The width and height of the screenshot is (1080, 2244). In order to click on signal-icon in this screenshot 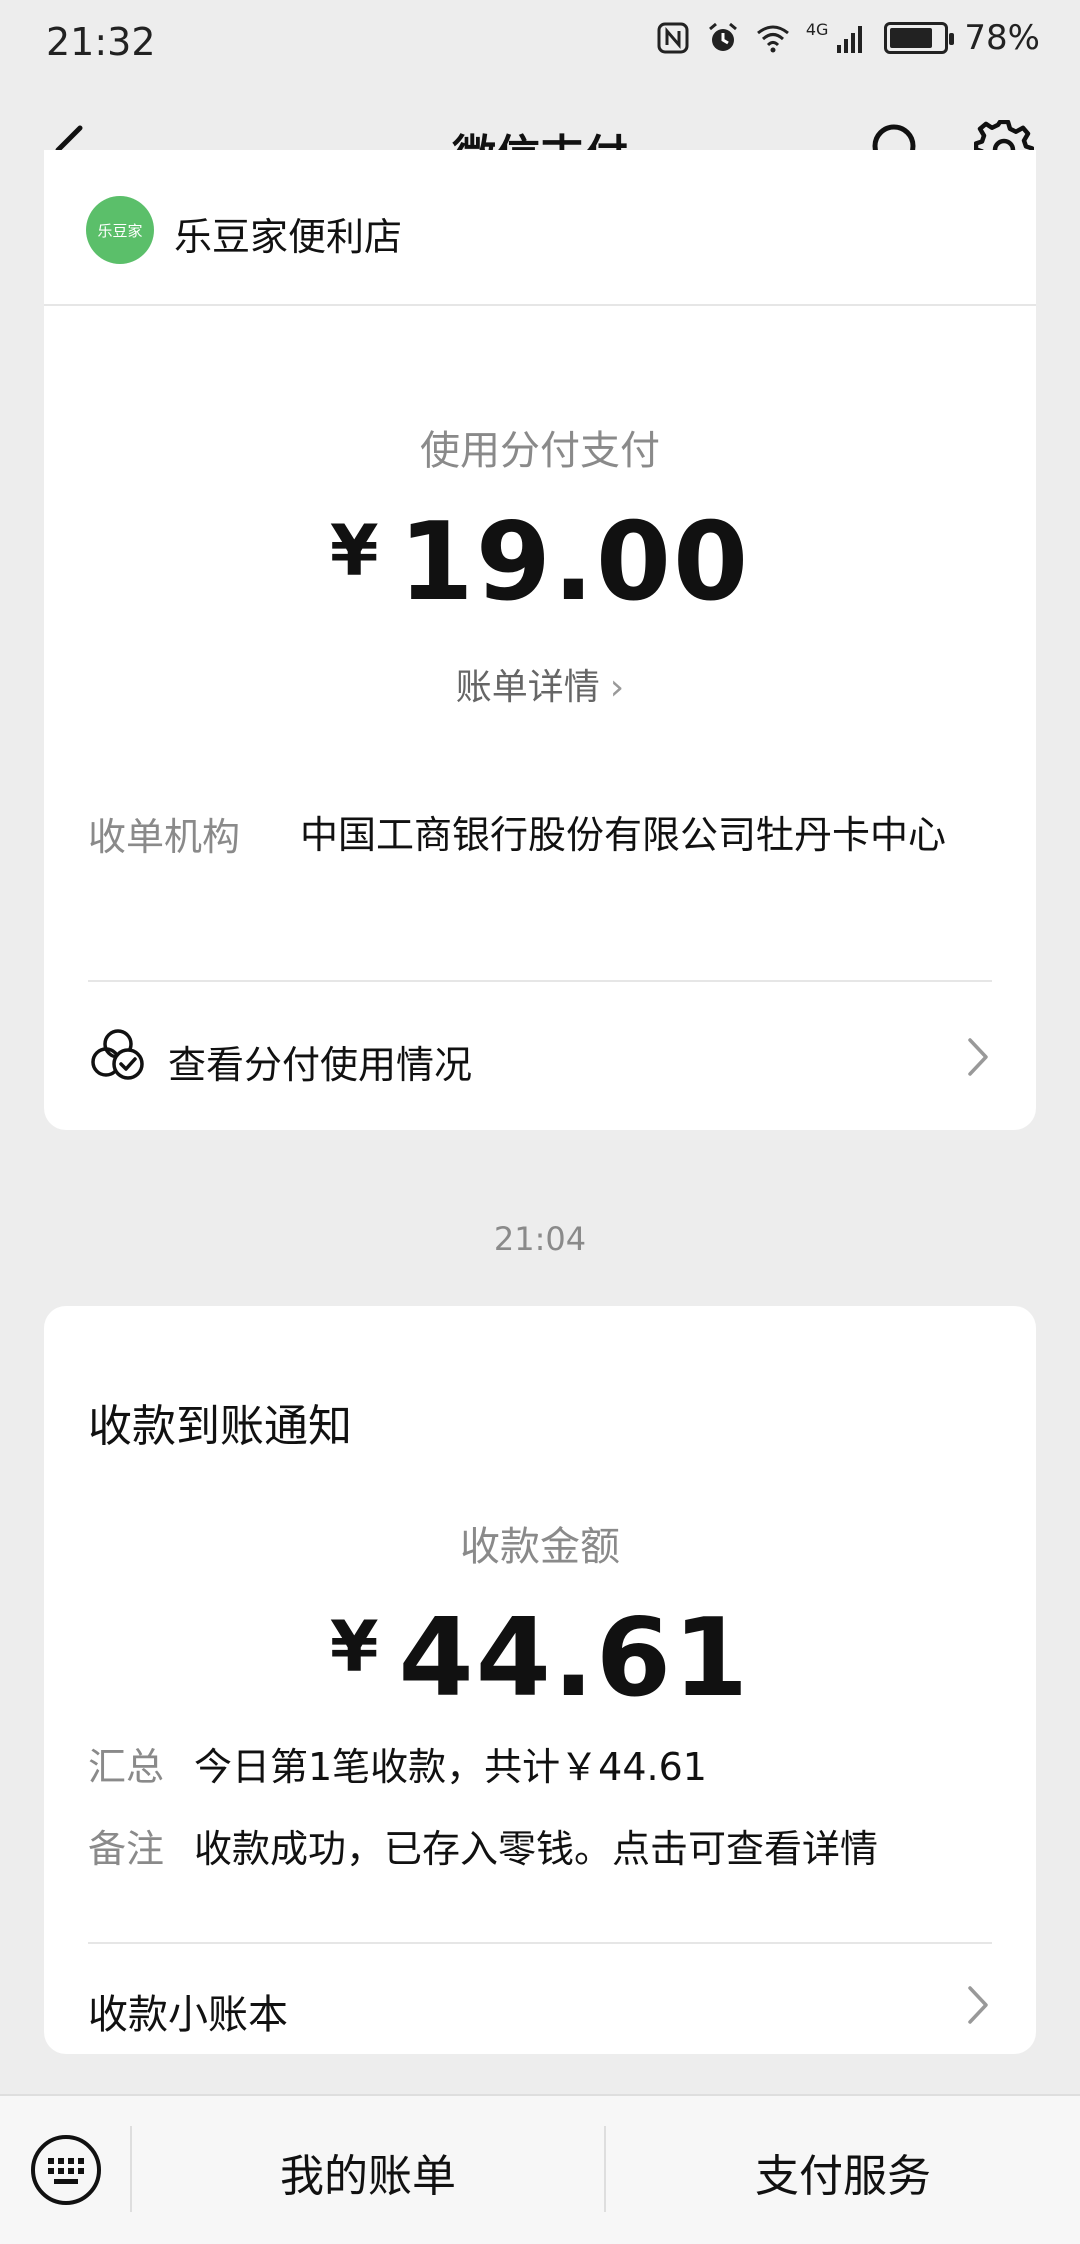, I will do `click(850, 39)`.